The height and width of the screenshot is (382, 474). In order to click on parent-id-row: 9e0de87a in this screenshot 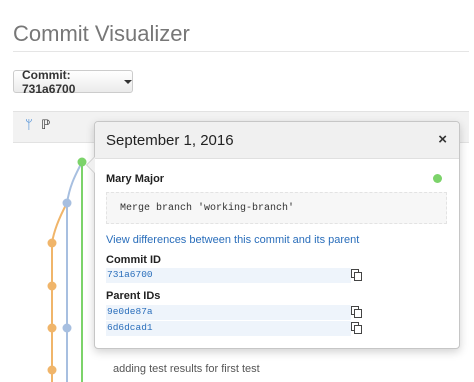, I will do `click(228, 312)`.